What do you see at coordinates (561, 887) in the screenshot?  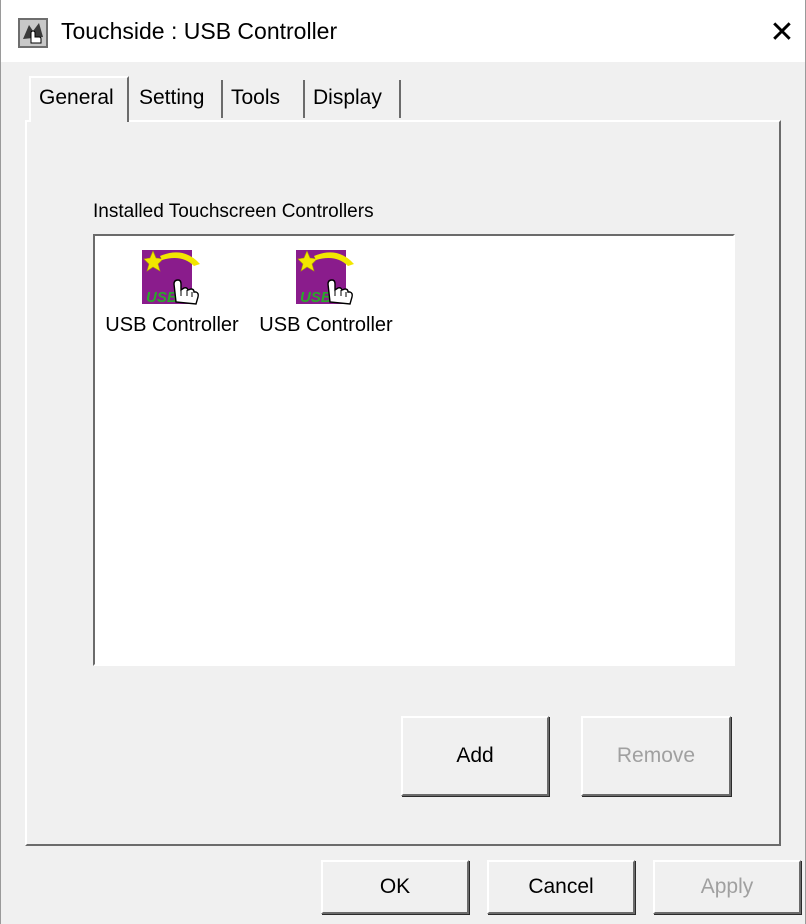 I see `cancel-button: Cancel` at bounding box center [561, 887].